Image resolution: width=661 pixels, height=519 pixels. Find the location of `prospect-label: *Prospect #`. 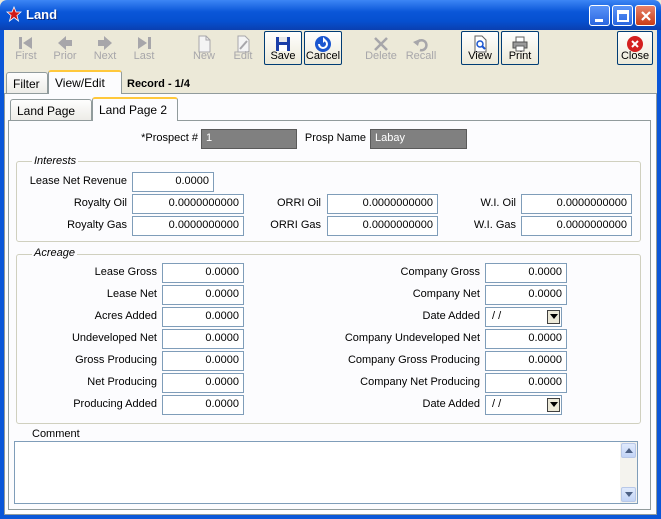

prospect-label: *Prospect # is located at coordinates (169, 138).